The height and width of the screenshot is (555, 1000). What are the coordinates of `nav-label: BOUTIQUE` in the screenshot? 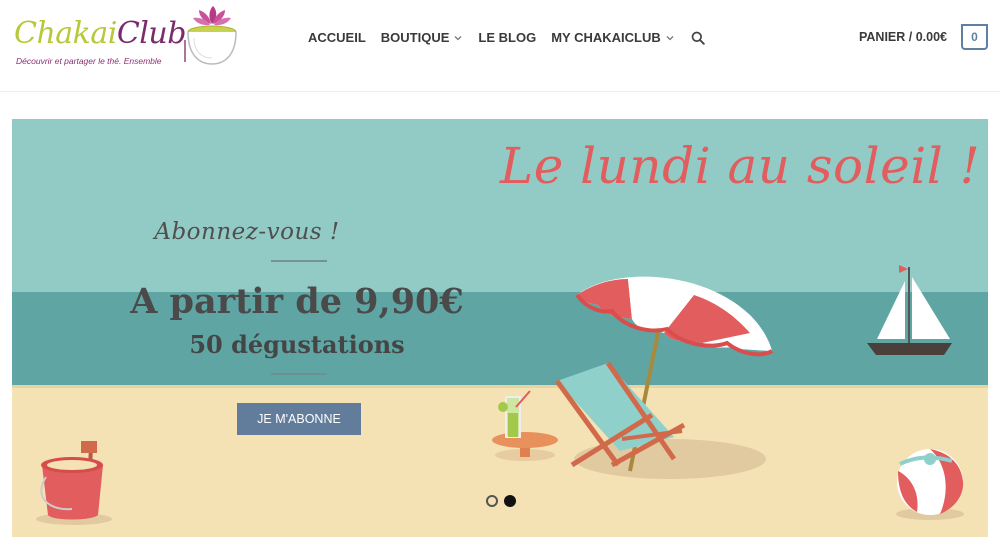 It's located at (415, 37).